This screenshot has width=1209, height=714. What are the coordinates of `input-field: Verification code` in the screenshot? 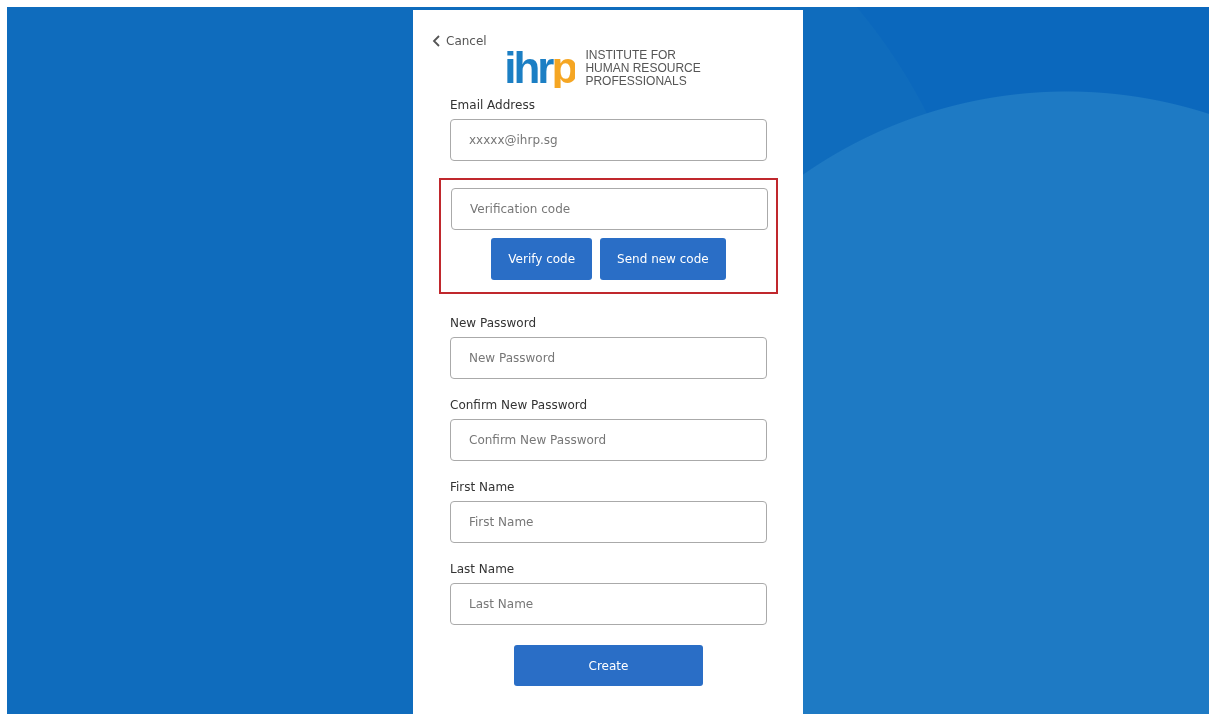 It's located at (609, 209).